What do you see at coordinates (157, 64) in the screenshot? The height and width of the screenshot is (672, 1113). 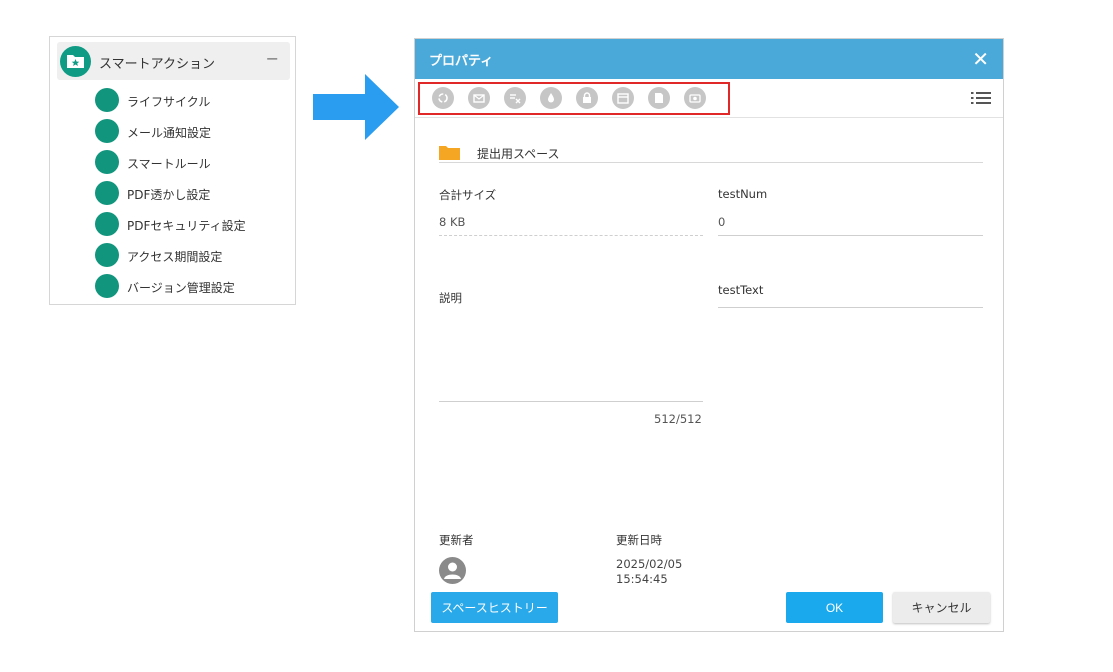 I see `smart-action-title: スマートアクション` at bounding box center [157, 64].